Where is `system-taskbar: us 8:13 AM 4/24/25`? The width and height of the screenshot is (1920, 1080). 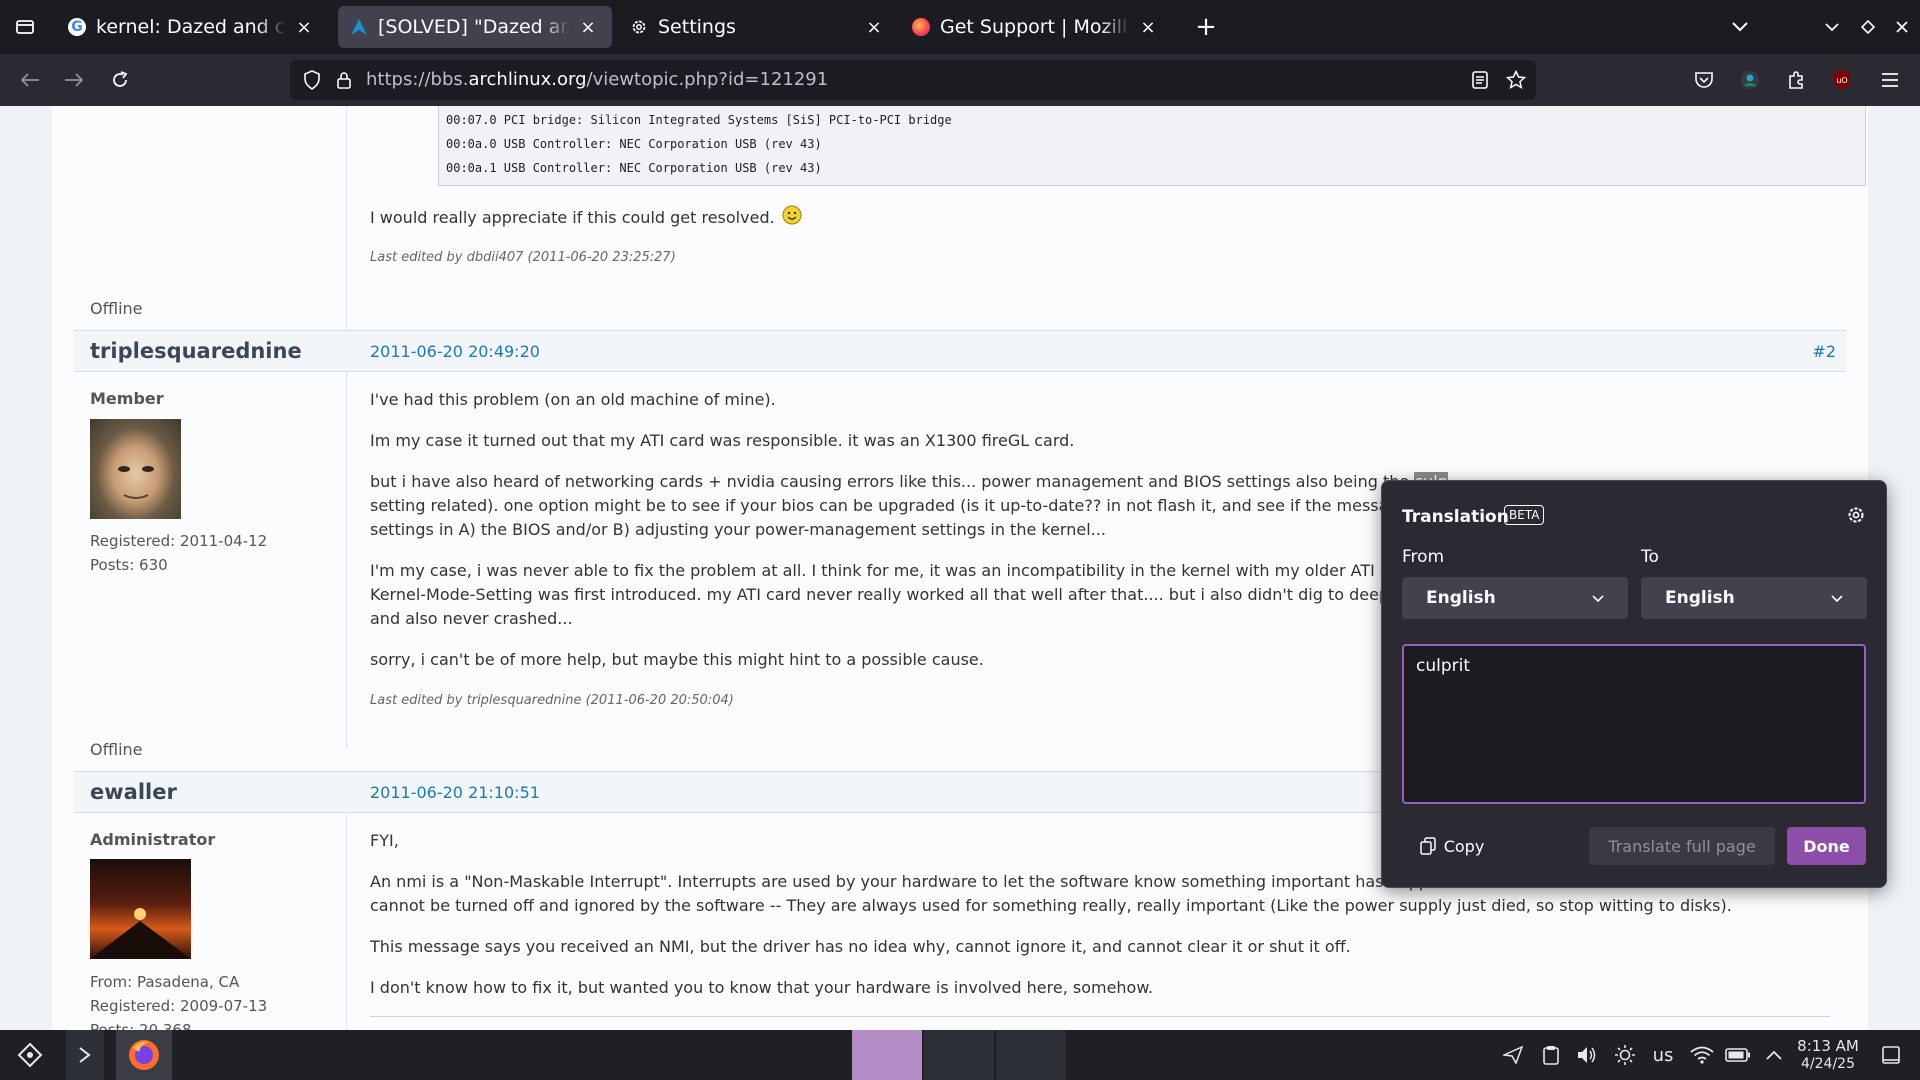 system-taskbar: us 8:13 AM 4/24/25 is located at coordinates (960, 1055).